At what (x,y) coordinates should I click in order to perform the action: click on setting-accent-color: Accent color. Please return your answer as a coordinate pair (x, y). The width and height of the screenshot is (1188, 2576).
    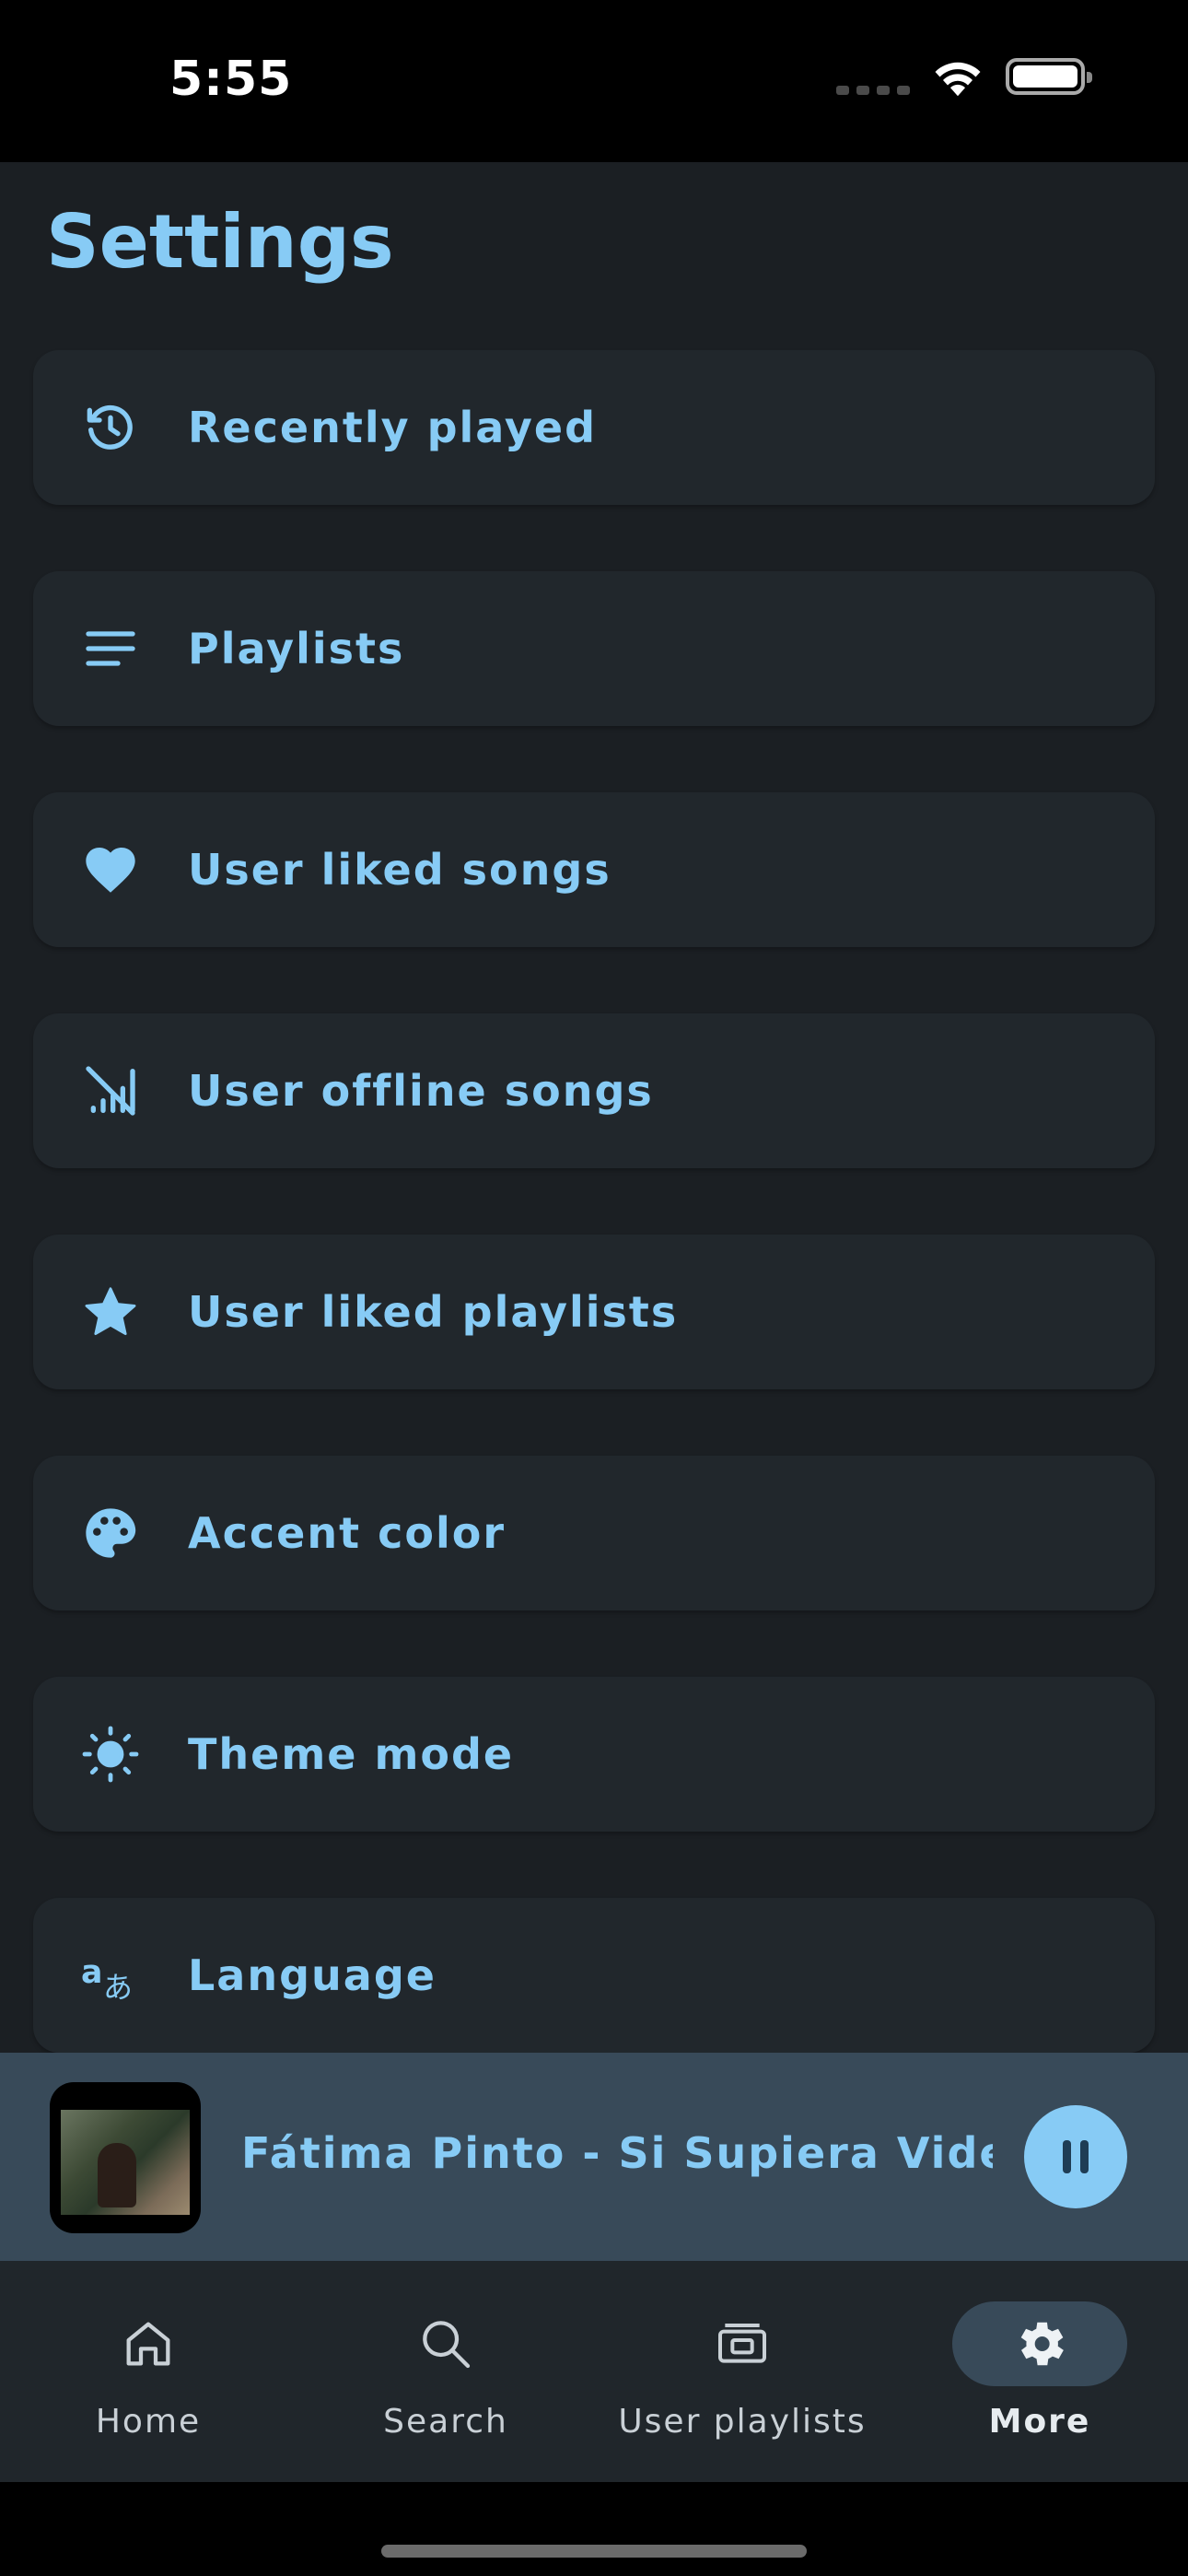
    Looking at the image, I should click on (594, 1533).